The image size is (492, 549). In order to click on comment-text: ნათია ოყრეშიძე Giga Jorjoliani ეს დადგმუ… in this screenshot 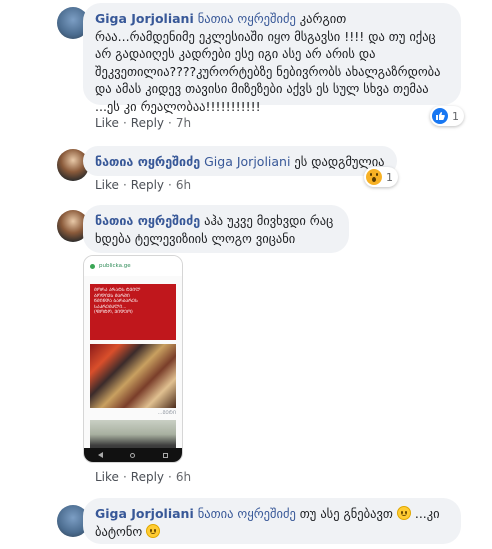, I will do `click(240, 162)`.